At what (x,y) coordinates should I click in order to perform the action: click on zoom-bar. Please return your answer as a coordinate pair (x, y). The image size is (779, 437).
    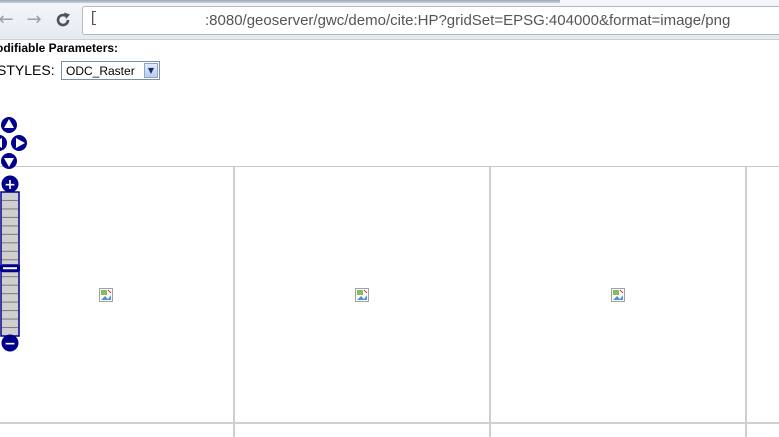
    Looking at the image, I should click on (10, 264).